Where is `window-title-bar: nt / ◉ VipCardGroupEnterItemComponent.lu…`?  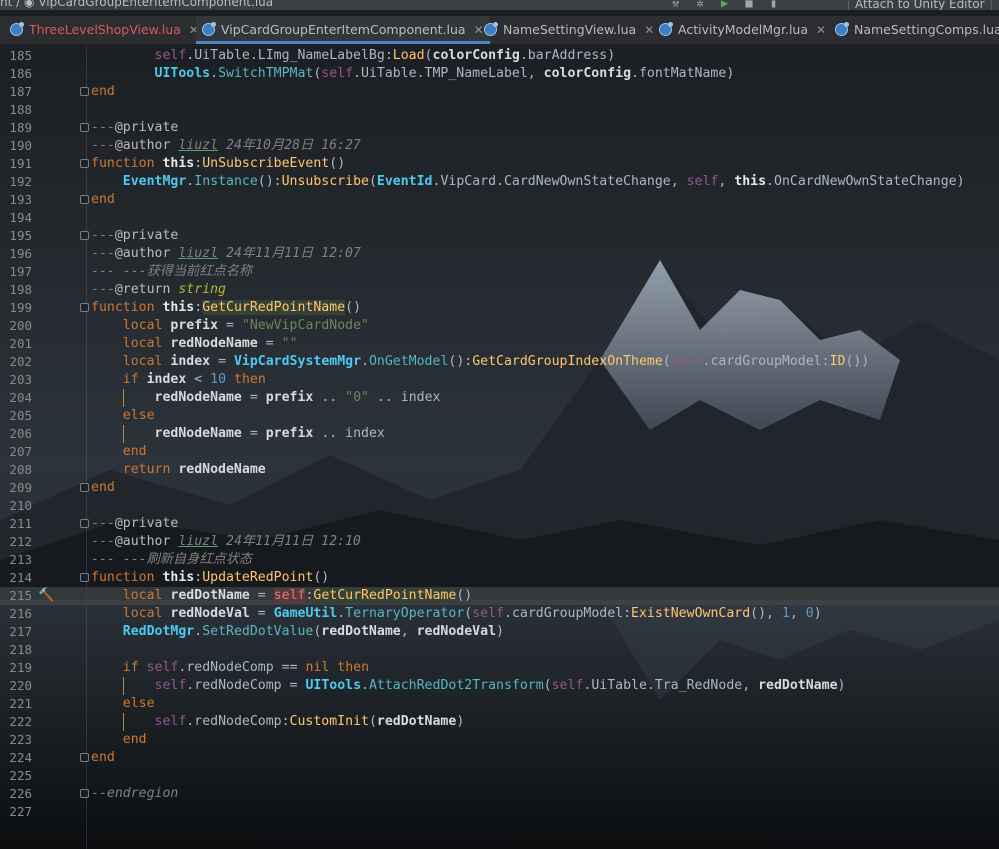 window-title-bar: nt / ◉ VipCardGroupEnterItemComponent.lu… is located at coordinates (499, 5).